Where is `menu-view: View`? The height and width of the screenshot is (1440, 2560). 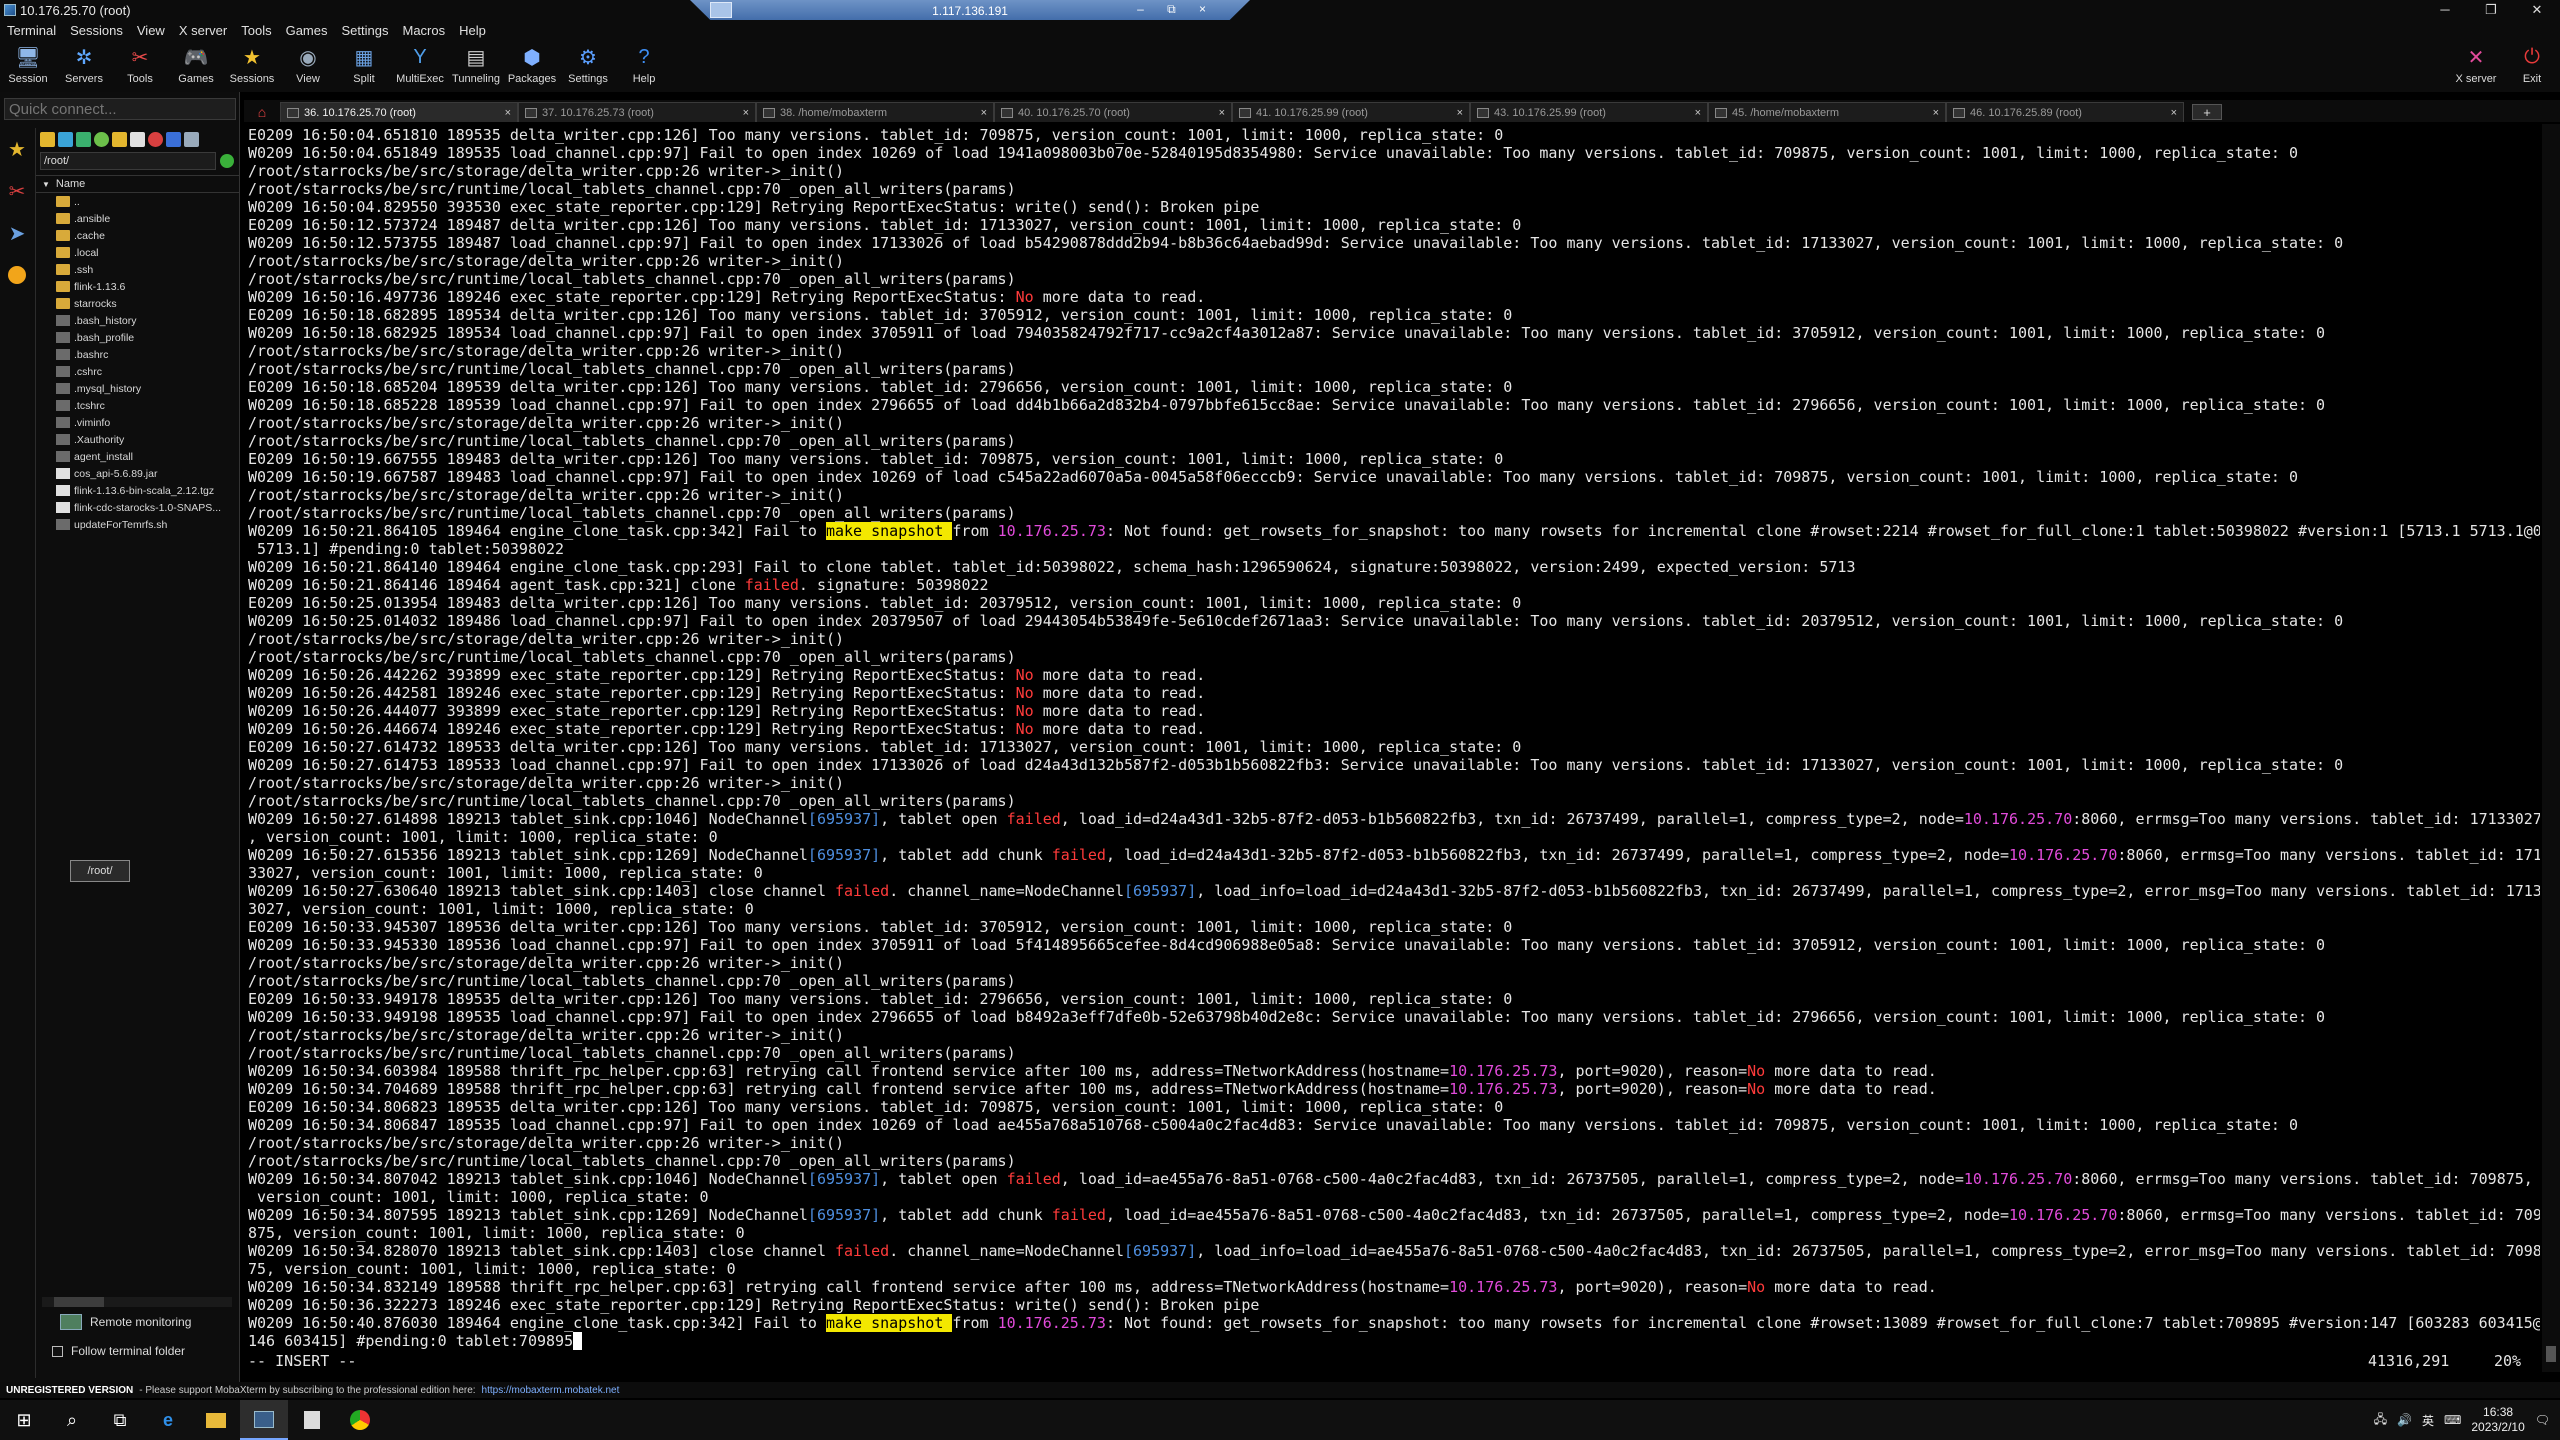
menu-view: View is located at coordinates (151, 30).